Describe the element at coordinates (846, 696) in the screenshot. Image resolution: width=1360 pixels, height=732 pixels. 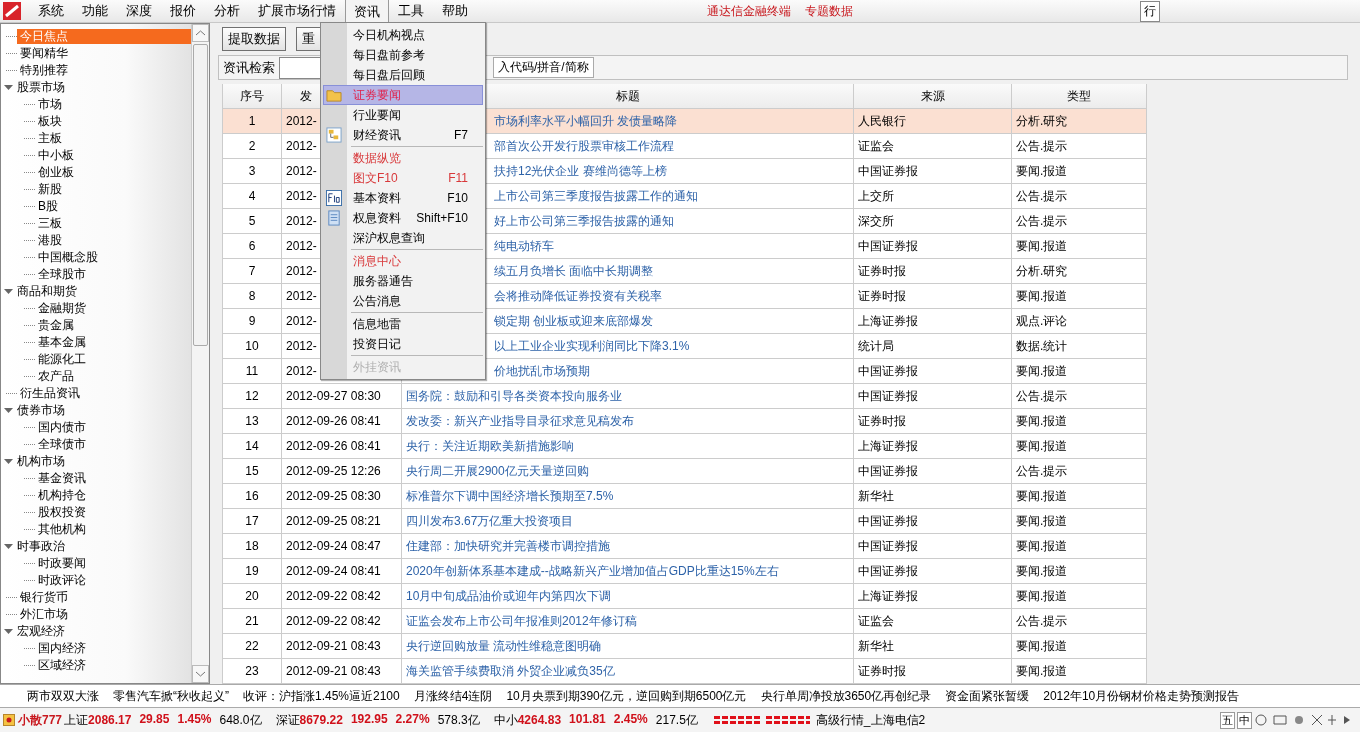
I see `ticker-headline: 央行单周净投放3650亿再创纪录` at that location.